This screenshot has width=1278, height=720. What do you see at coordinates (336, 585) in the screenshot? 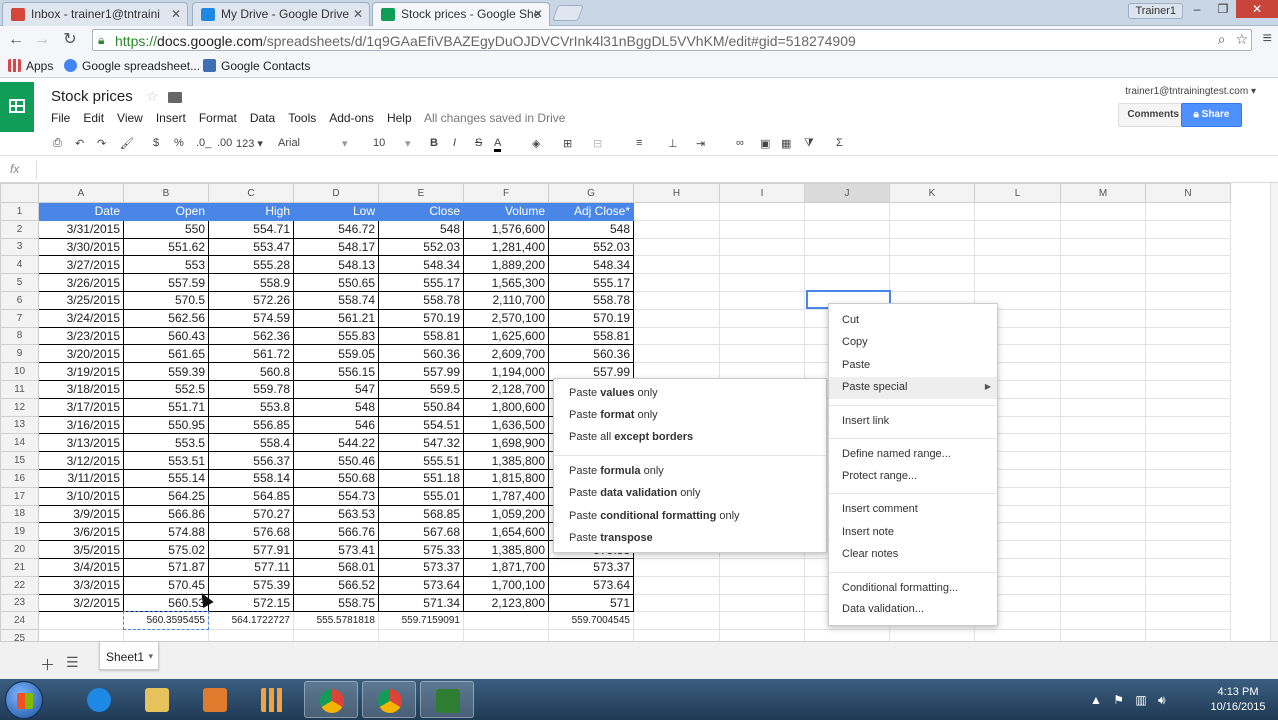
I see `cell: 566.52` at bounding box center [336, 585].